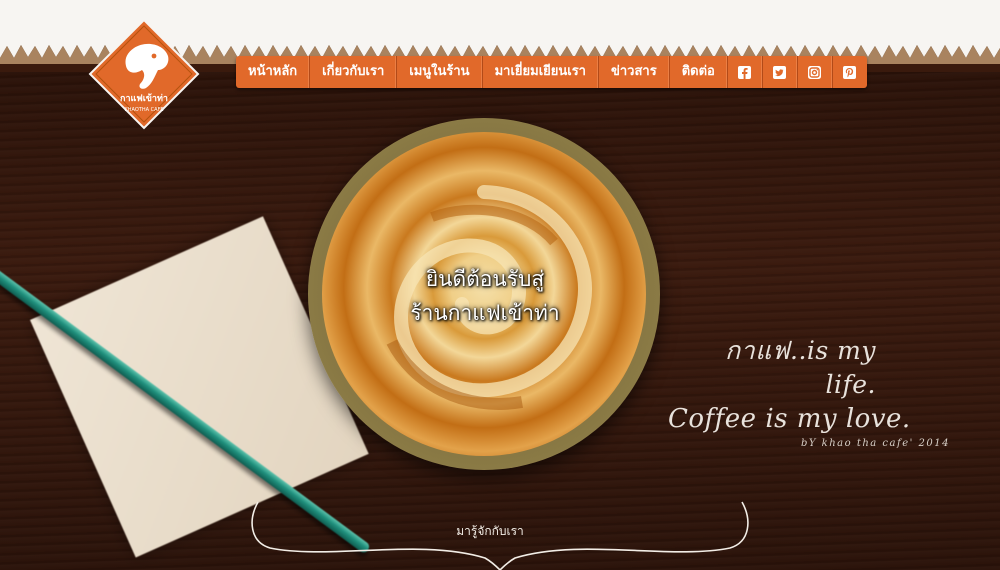  What do you see at coordinates (485, 313) in the screenshot?
I see `welcome-line-2: ร้านกาแฟเข้าท่า` at bounding box center [485, 313].